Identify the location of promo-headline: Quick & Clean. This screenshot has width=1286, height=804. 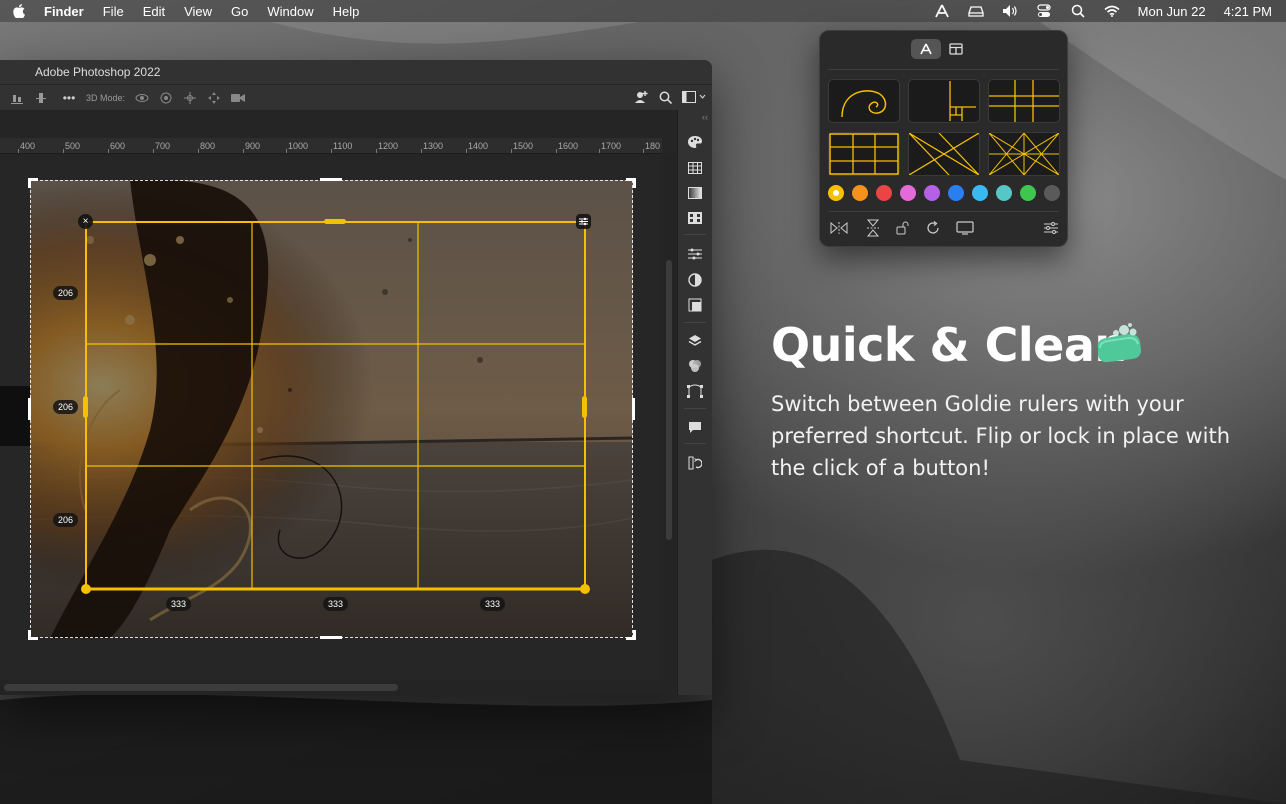
(949, 345).